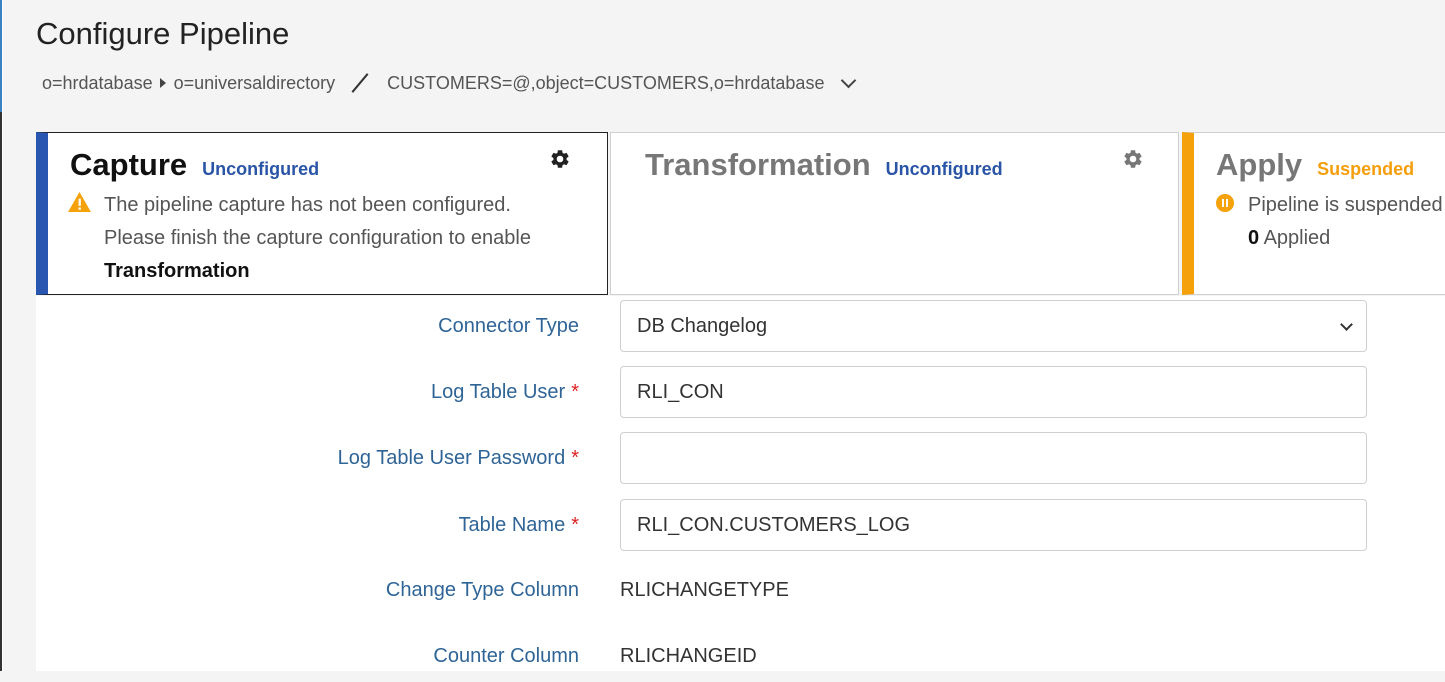 The width and height of the screenshot is (1445, 682). I want to click on connector-type-row: Connector Type DB Changelog, so click(740, 326).